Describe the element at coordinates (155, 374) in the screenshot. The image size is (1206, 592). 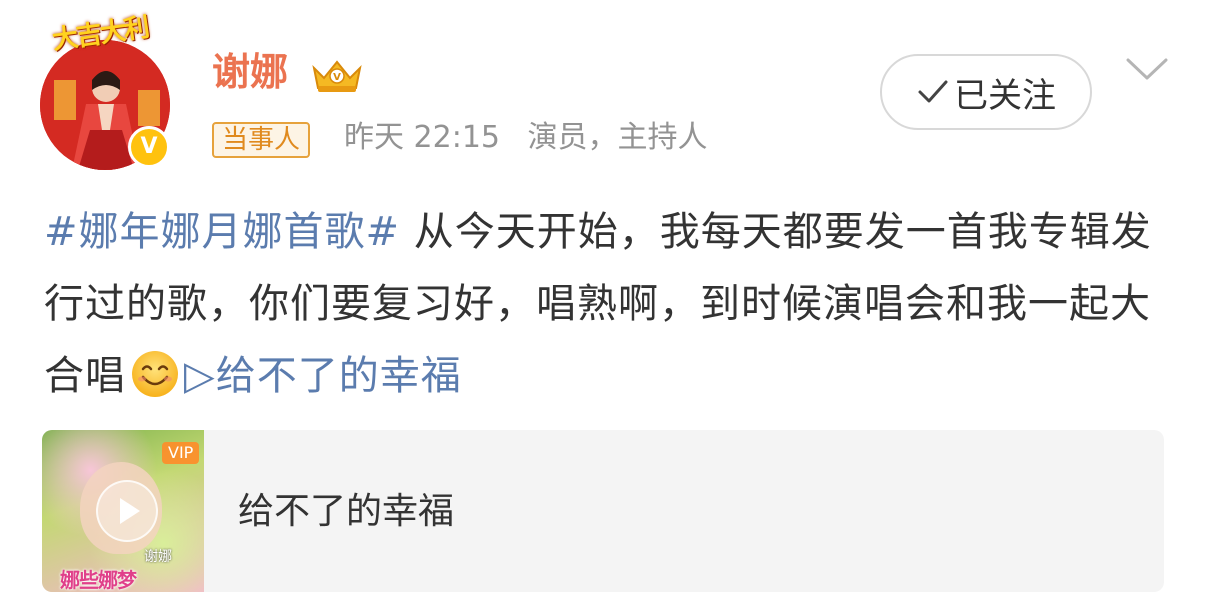
I see `smile-emoji-icon` at that location.